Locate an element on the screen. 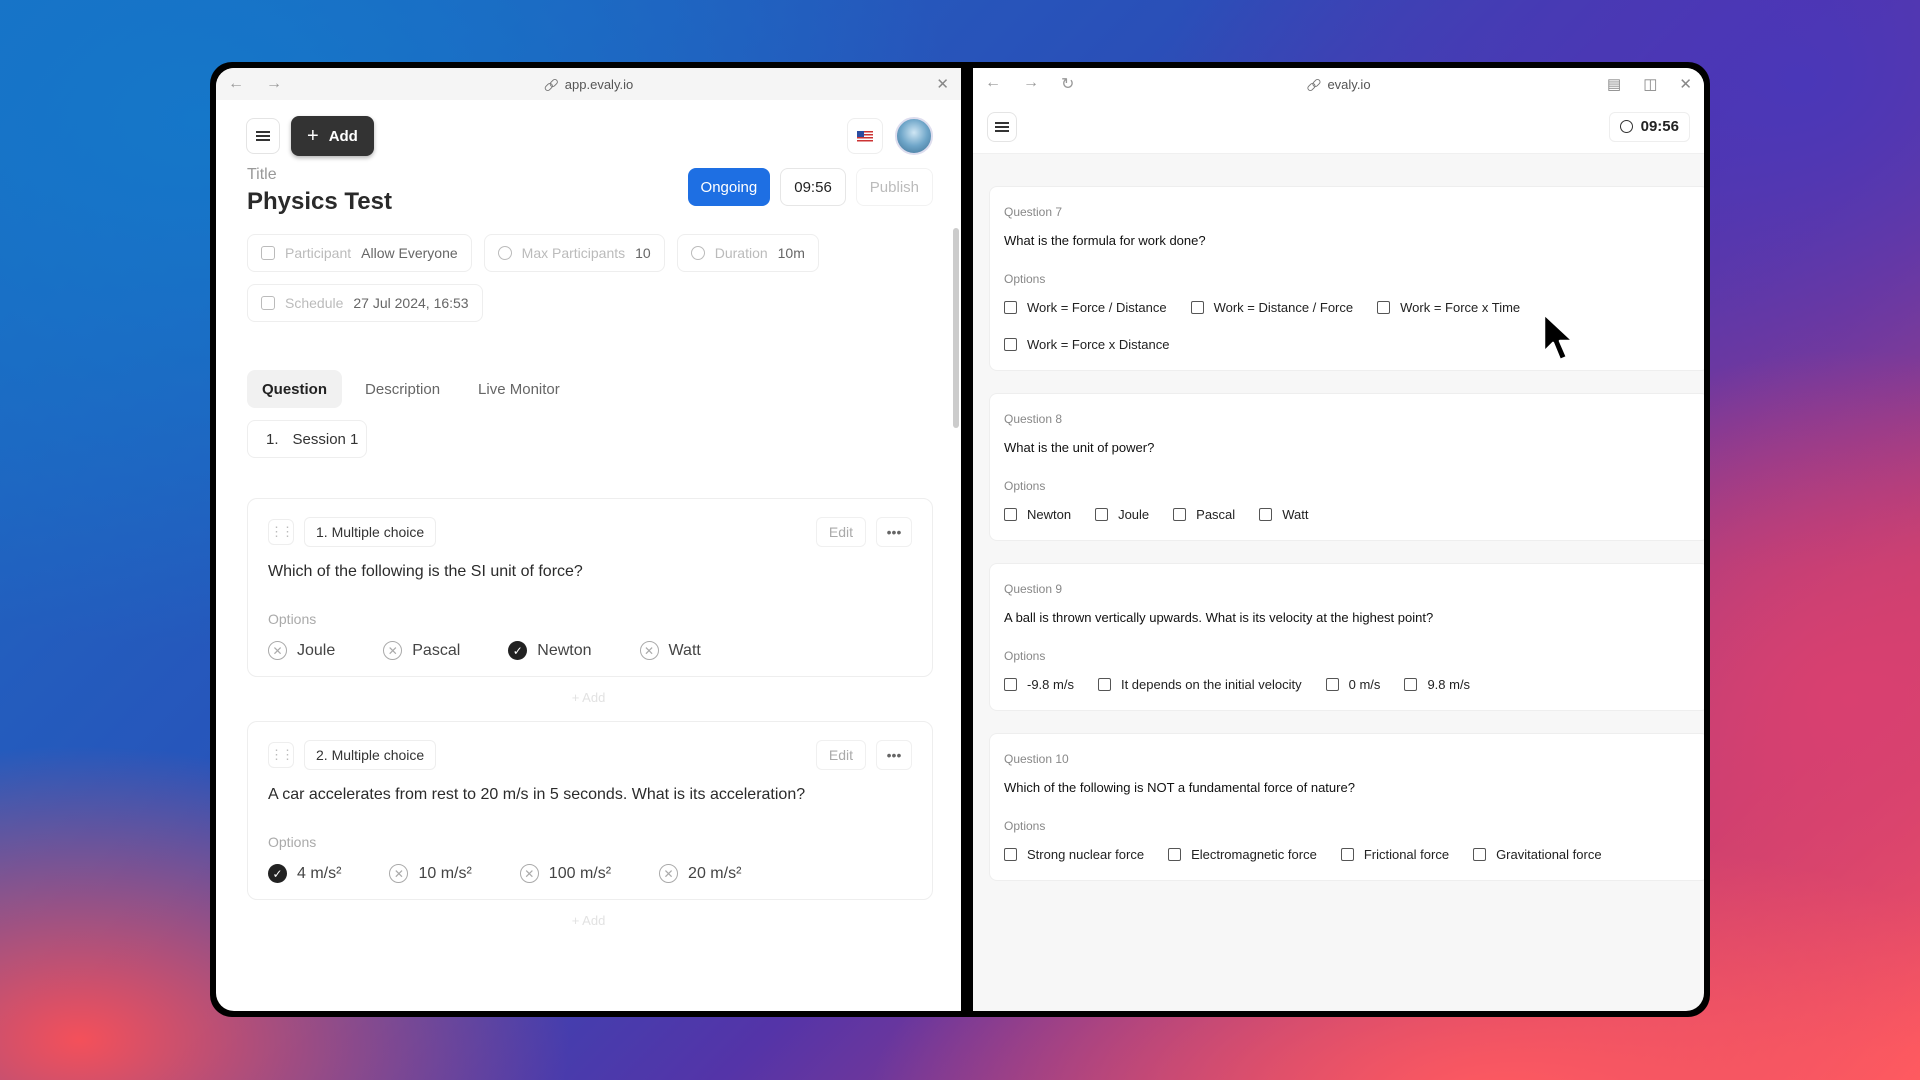 The height and width of the screenshot is (1080, 1920). max-participants-setting: Max Participants 10 is located at coordinates (574, 253).